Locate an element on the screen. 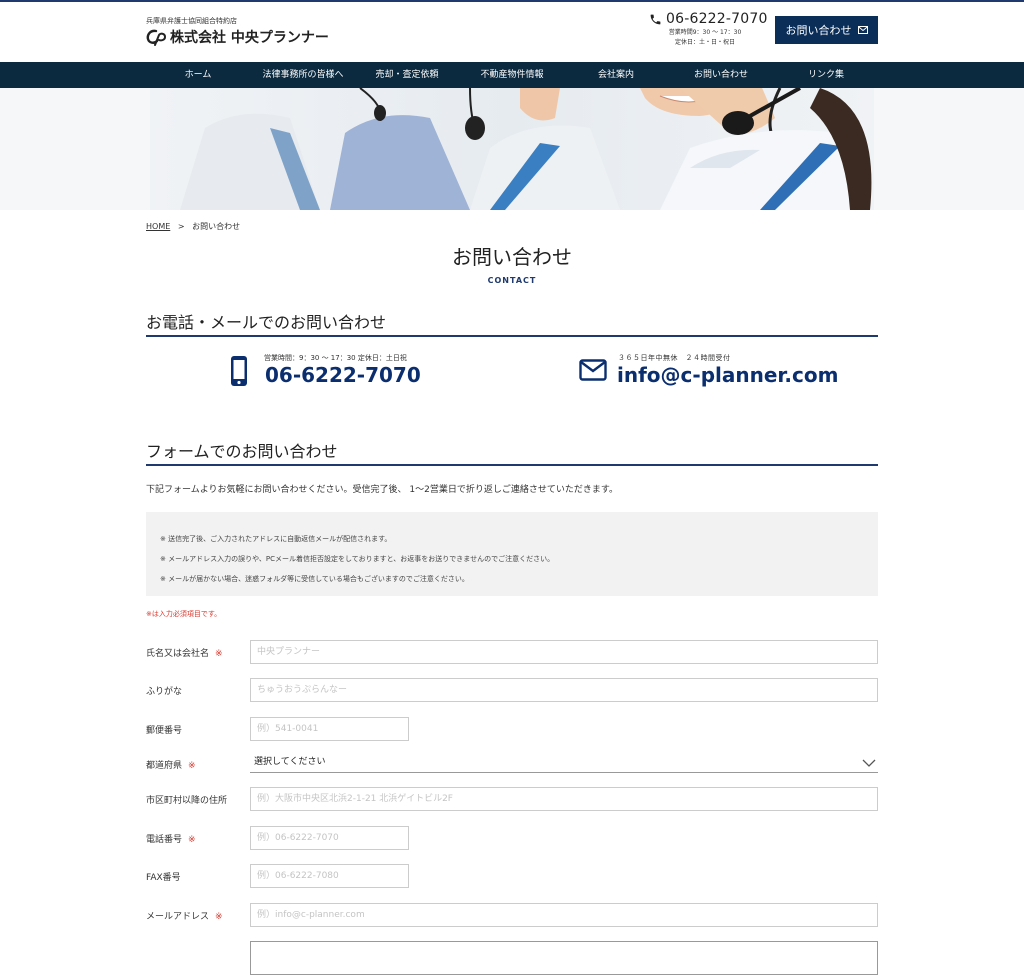 The image size is (1024, 975). form-section-heading: フォームでのお問い合わせ is located at coordinates (512, 454).